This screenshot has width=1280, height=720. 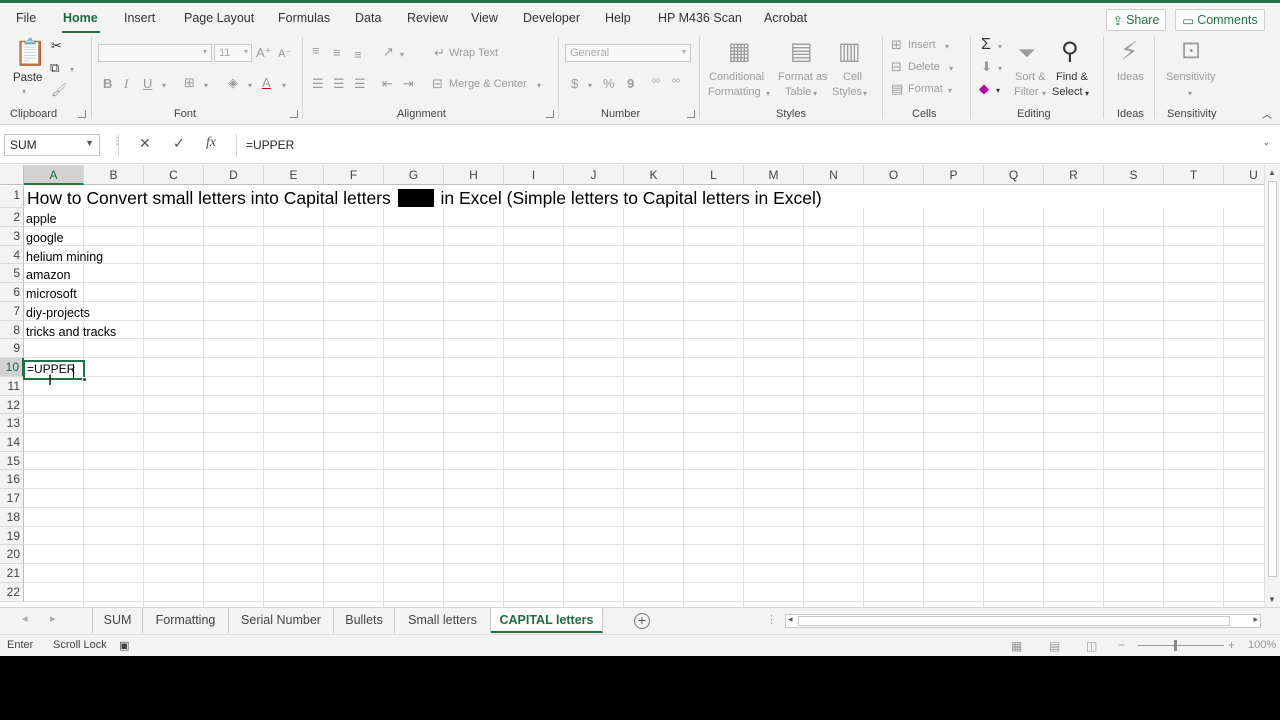 I want to click on horizontal-scrollbar: ◂ ▸, so click(x=1023, y=621).